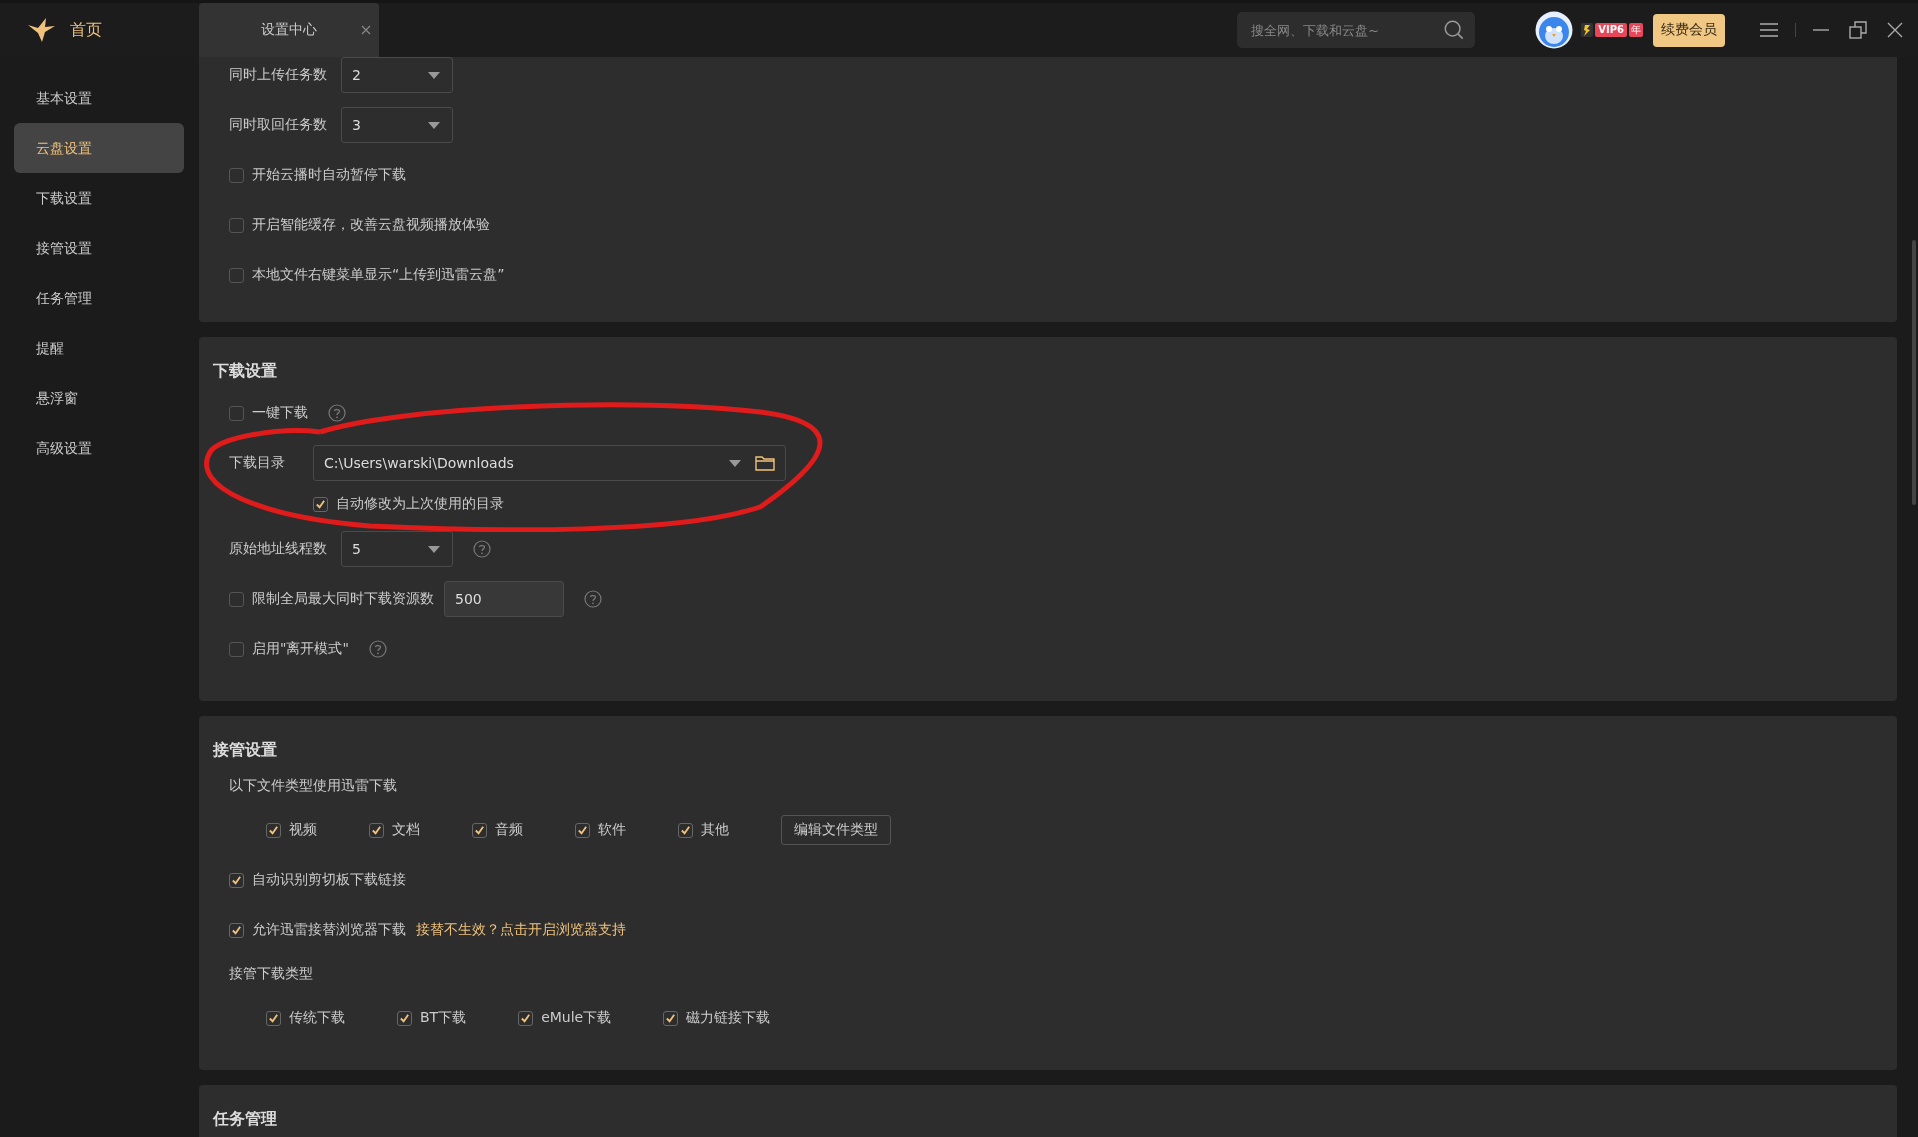  What do you see at coordinates (317, 1018) in the screenshot?
I see `checkbox-label: 传统下载` at bounding box center [317, 1018].